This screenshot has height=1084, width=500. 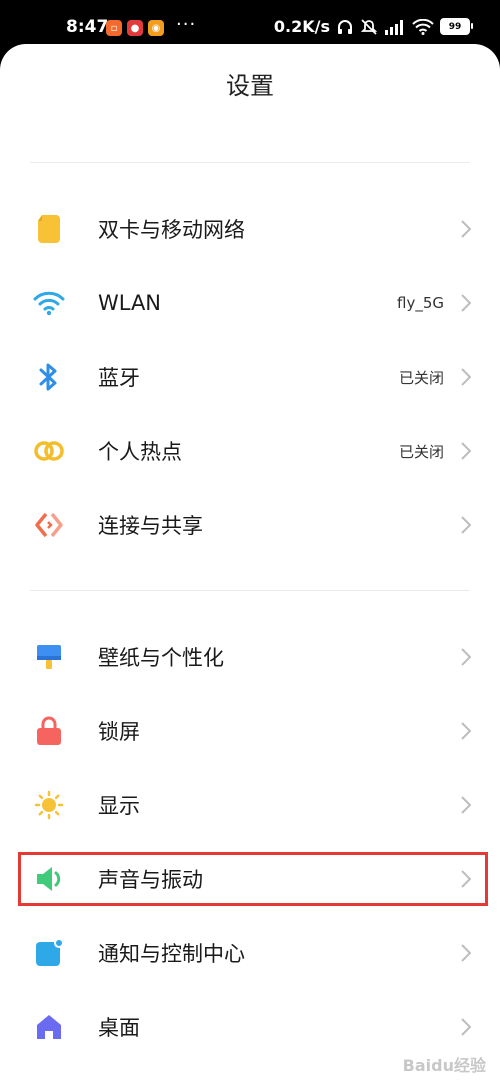 What do you see at coordinates (87, 27) in the screenshot?
I see `status-time: 8:47` at bounding box center [87, 27].